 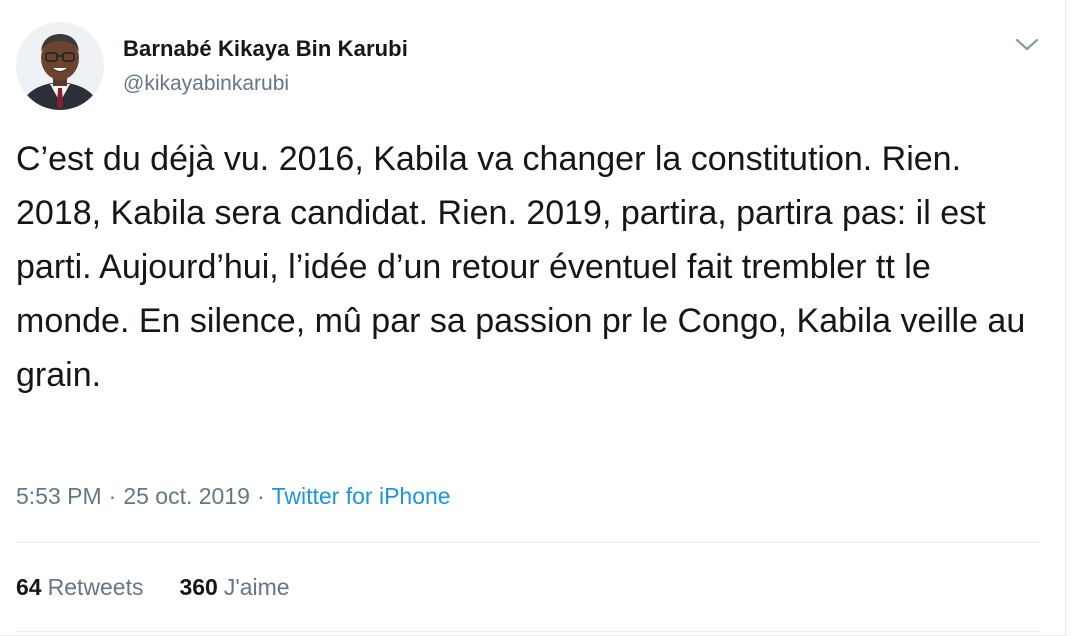 I want to click on avatar, so click(x=60, y=66).